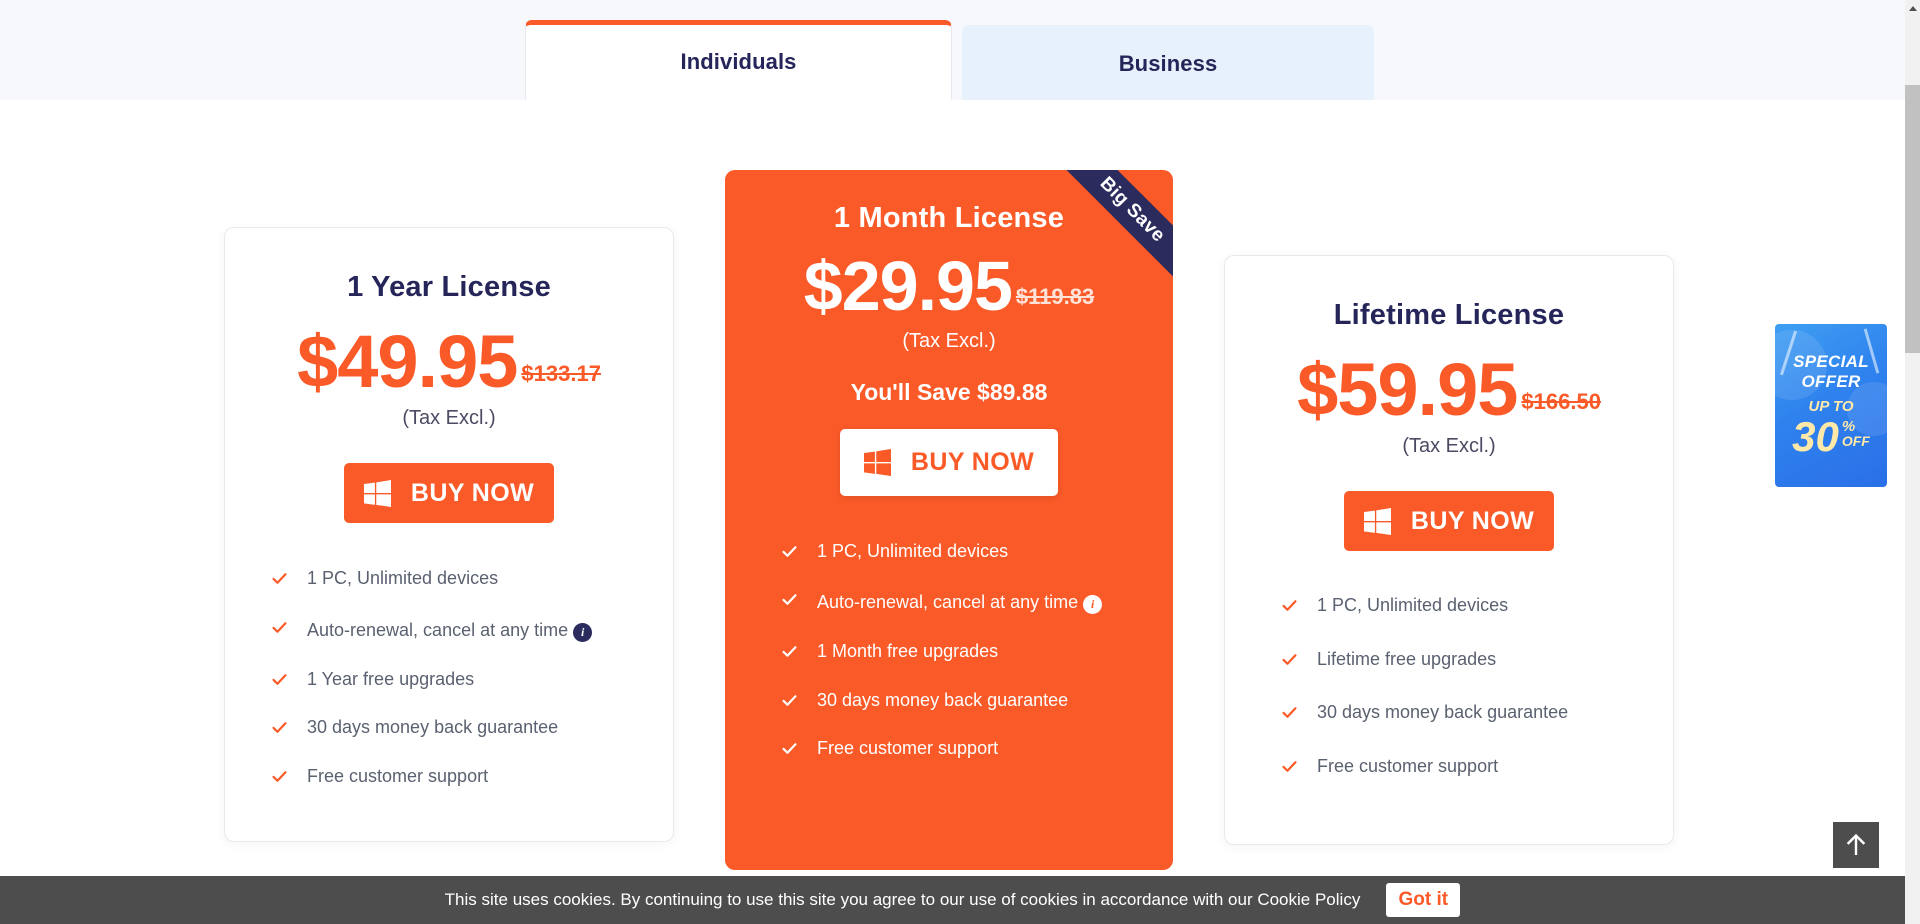 This screenshot has width=1920, height=924. Describe the element at coordinates (1912, 462) in the screenshot. I see `page-scrollbar` at that location.